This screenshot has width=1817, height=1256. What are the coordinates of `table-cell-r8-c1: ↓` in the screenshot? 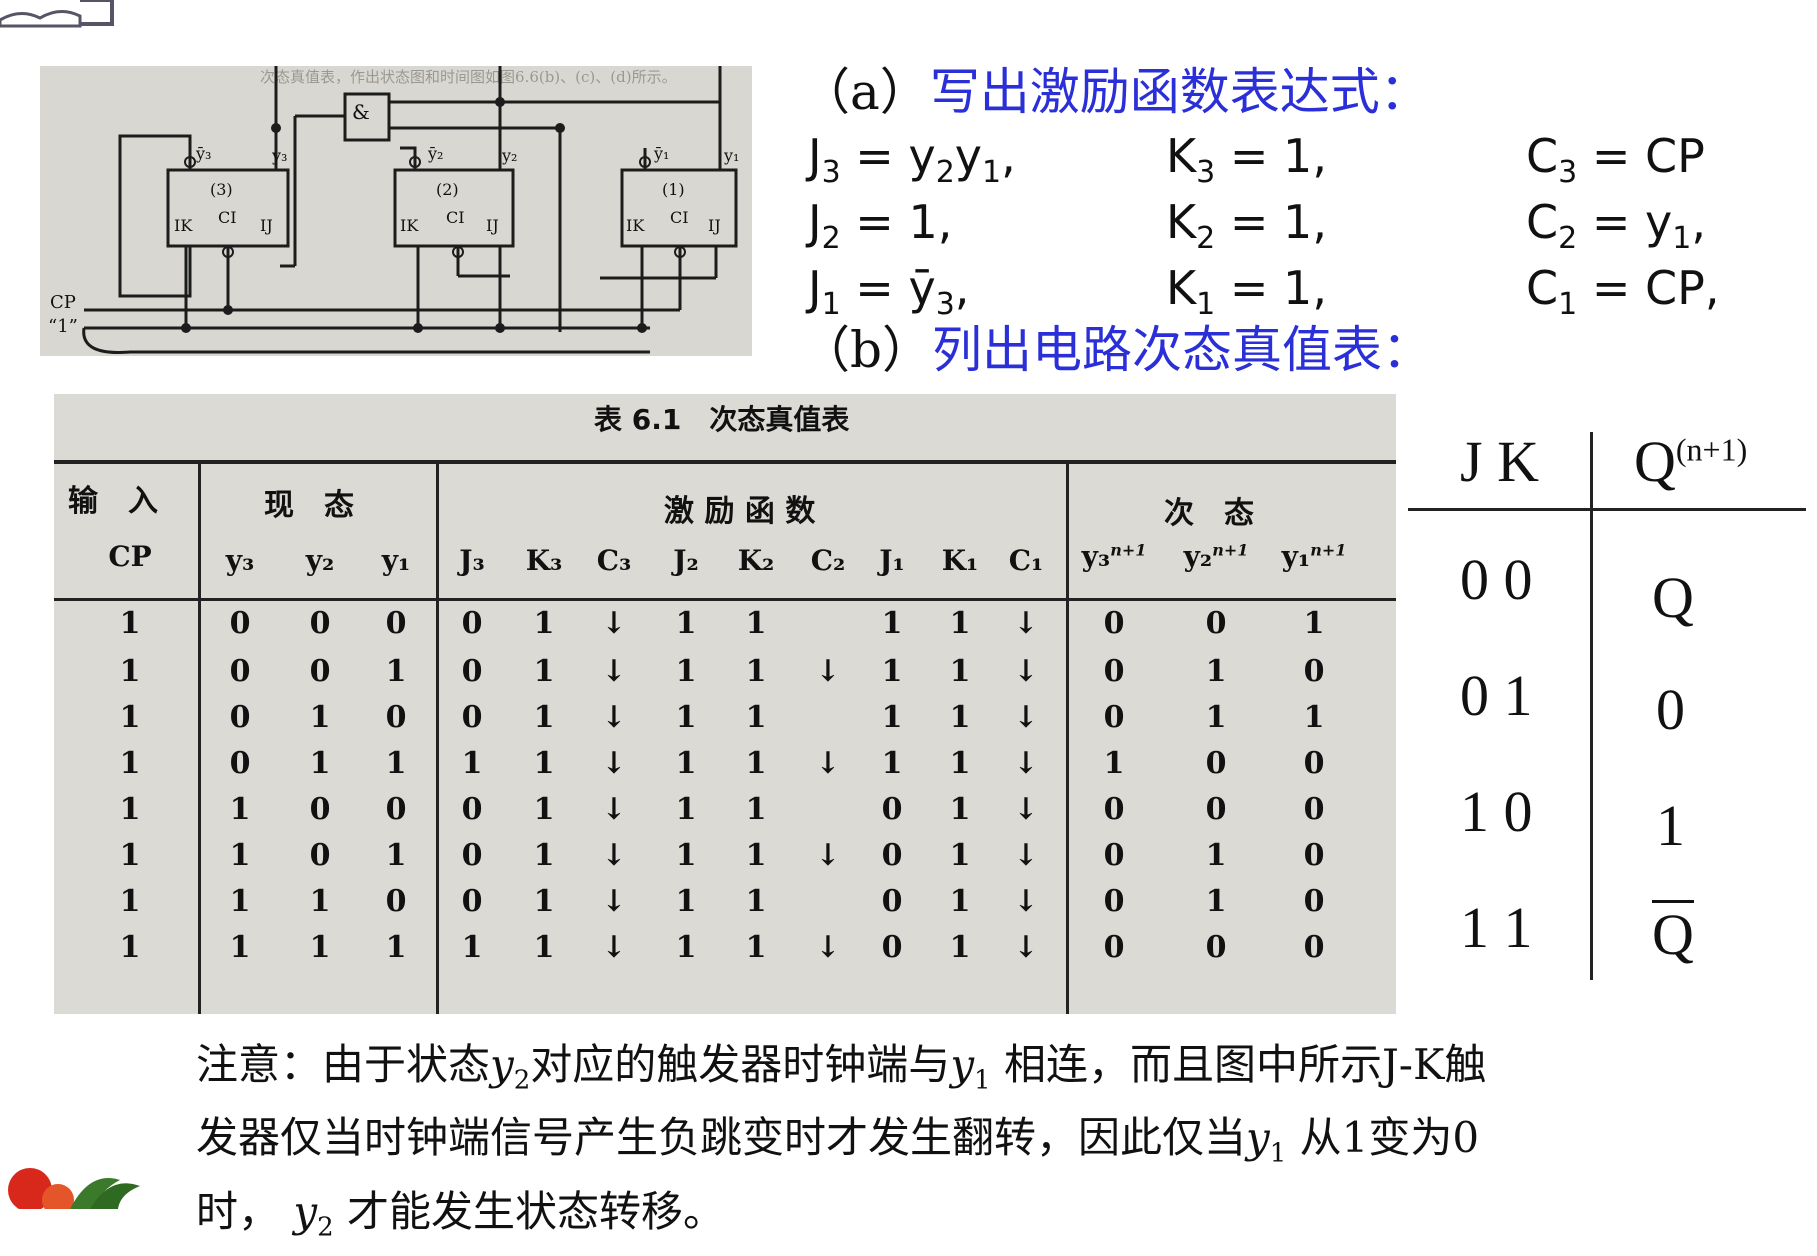 It's located at (1026, 947).